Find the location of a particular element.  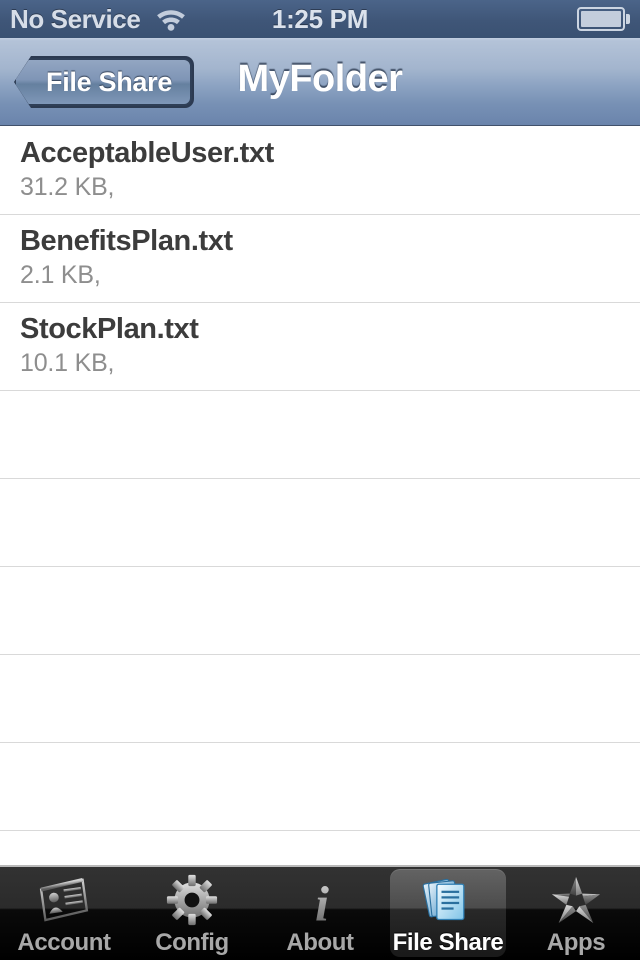

tab-bar: Account Config i About File Share Apps is located at coordinates (320, 912).